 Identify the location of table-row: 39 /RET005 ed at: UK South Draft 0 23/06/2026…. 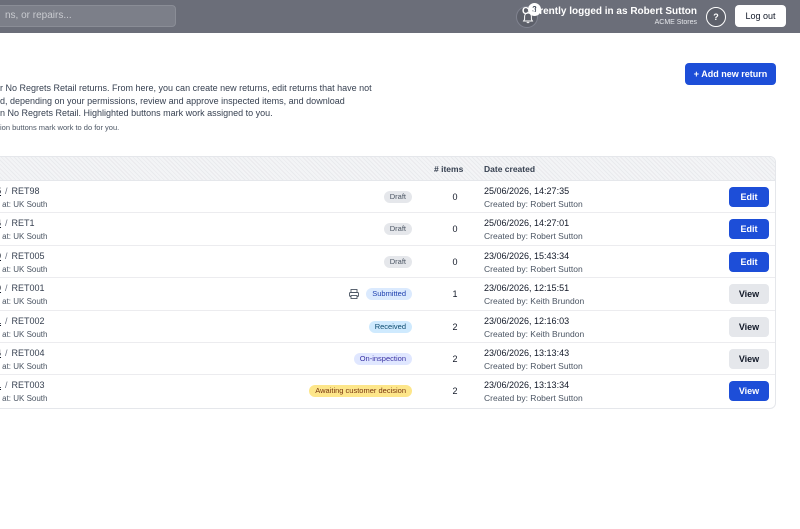
(387, 262).